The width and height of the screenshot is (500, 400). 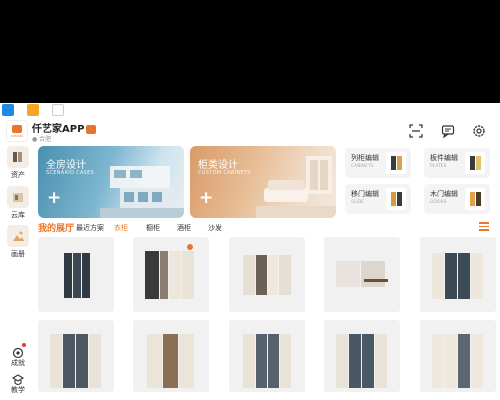 What do you see at coordinates (457, 199) in the screenshot?
I see `wood-door-edit-card: 木门编辑 DOORS` at bounding box center [457, 199].